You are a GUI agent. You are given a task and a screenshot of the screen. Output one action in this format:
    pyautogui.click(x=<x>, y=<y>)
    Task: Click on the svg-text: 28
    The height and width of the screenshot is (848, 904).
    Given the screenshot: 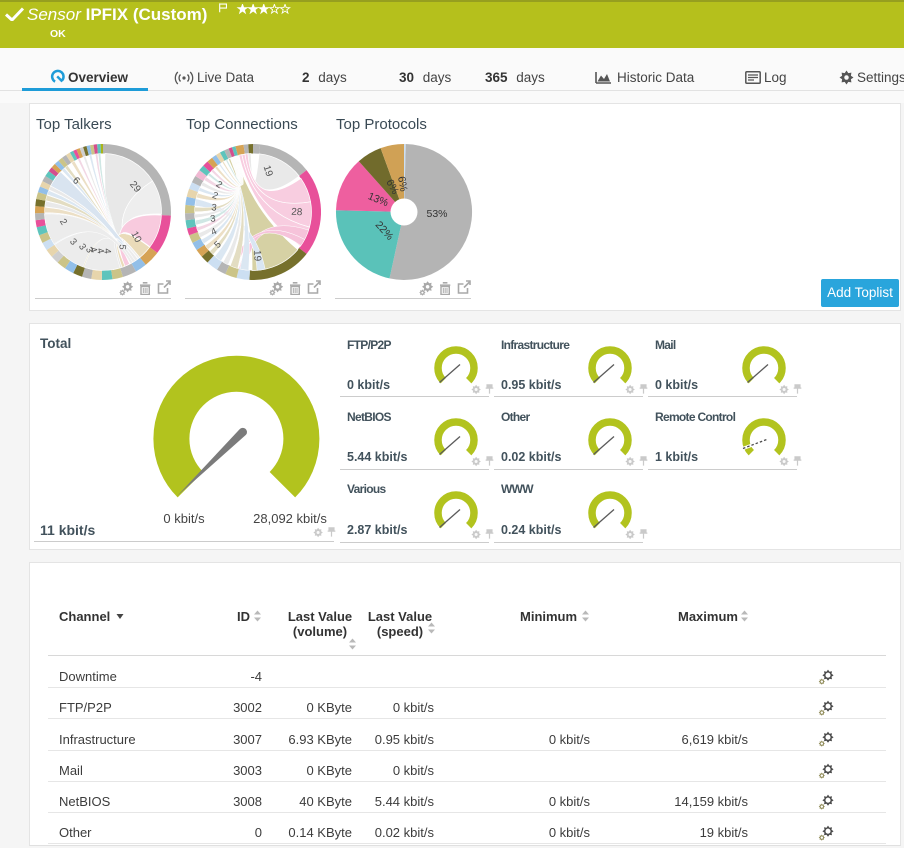 What is the action you would take?
    pyautogui.click(x=297, y=213)
    